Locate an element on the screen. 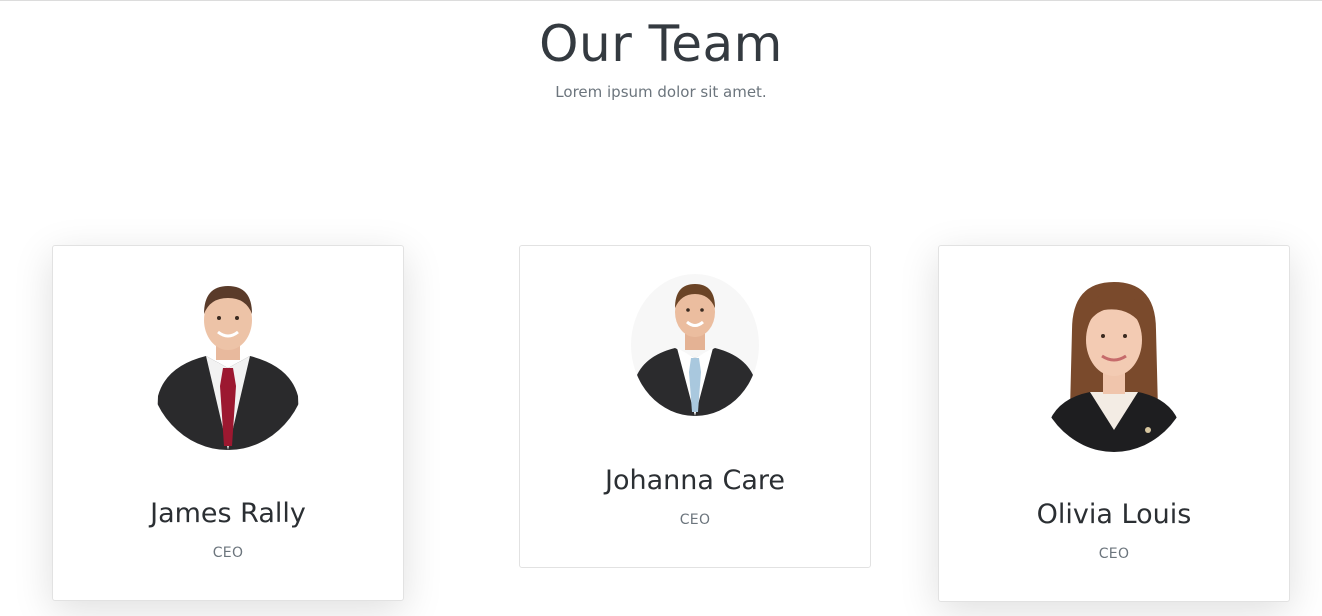 This screenshot has height=616, width=1322. section-header: Our Team Lorem ipsum dolor sit amet. is located at coordinates (661, 58).